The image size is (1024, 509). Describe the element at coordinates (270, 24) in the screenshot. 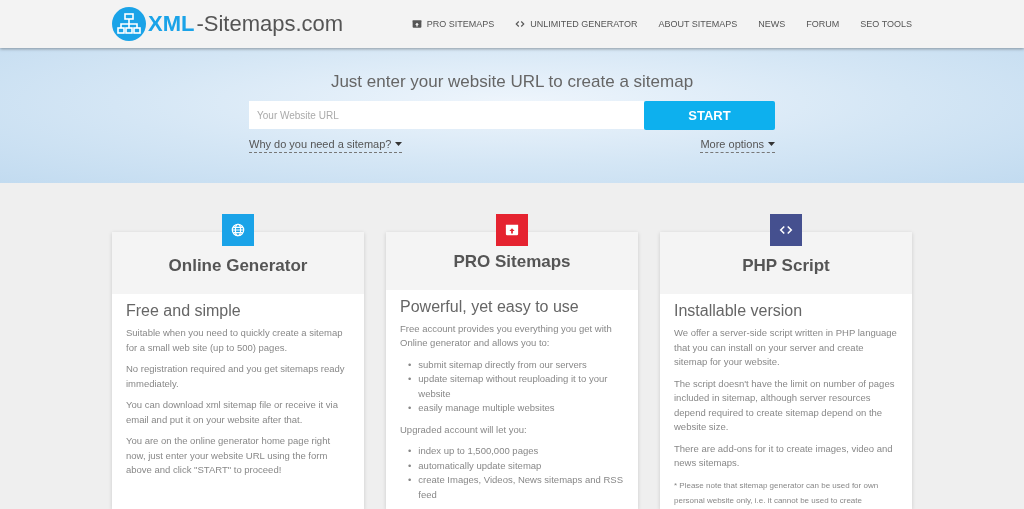

I see `logo-text: -Sitemaps.com` at that location.